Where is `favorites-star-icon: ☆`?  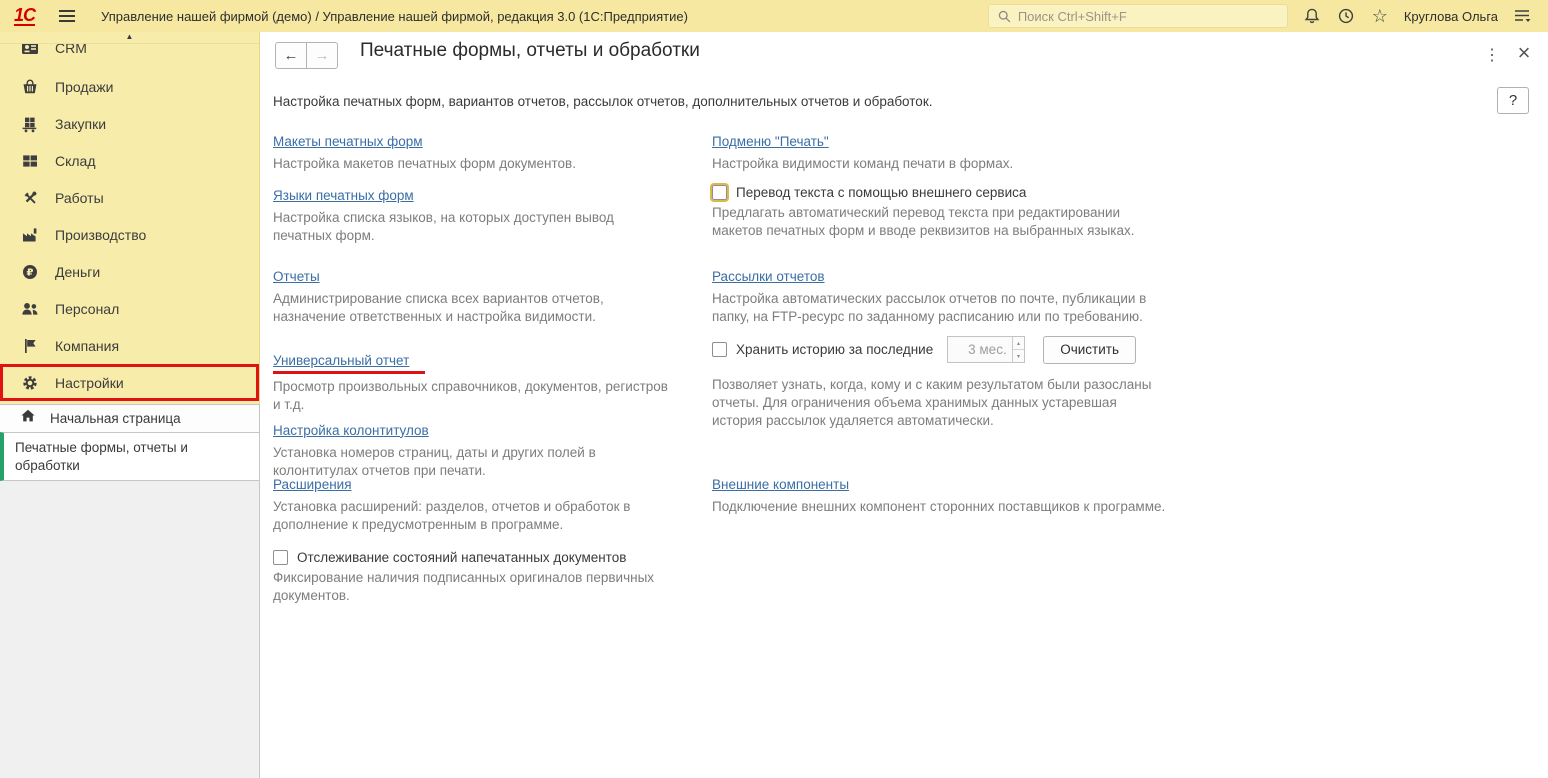
favorites-star-icon: ☆ is located at coordinates (1380, 16).